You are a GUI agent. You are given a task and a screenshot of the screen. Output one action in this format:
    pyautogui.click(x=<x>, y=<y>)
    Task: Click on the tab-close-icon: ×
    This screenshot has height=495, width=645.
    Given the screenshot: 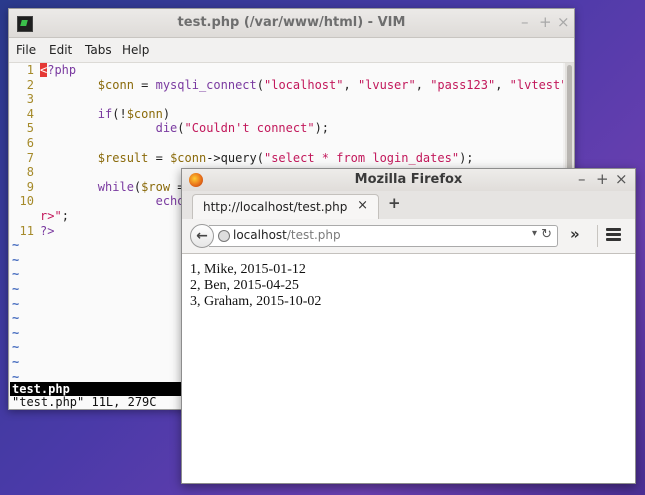 What is the action you would take?
    pyautogui.click(x=362, y=205)
    